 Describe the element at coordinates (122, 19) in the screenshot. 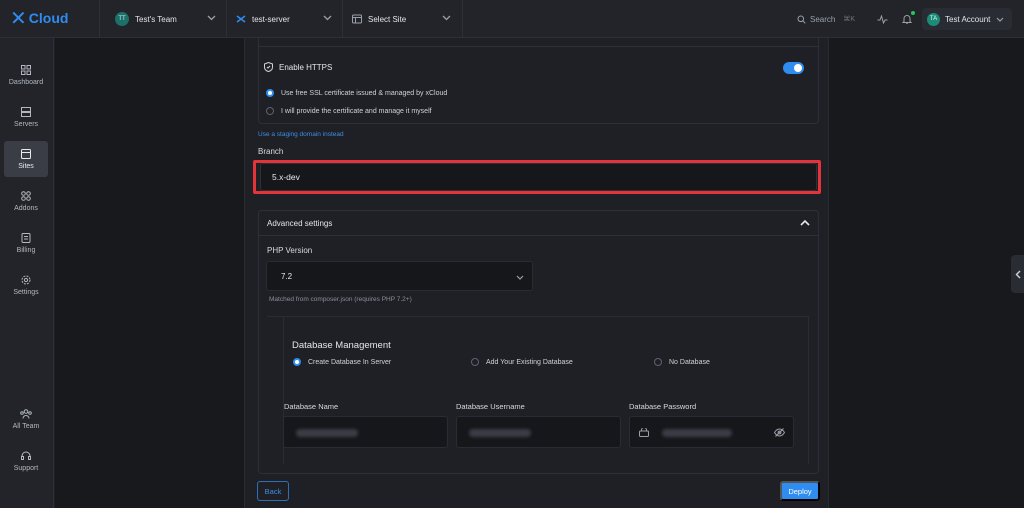

I see `team-avatar: TT` at that location.